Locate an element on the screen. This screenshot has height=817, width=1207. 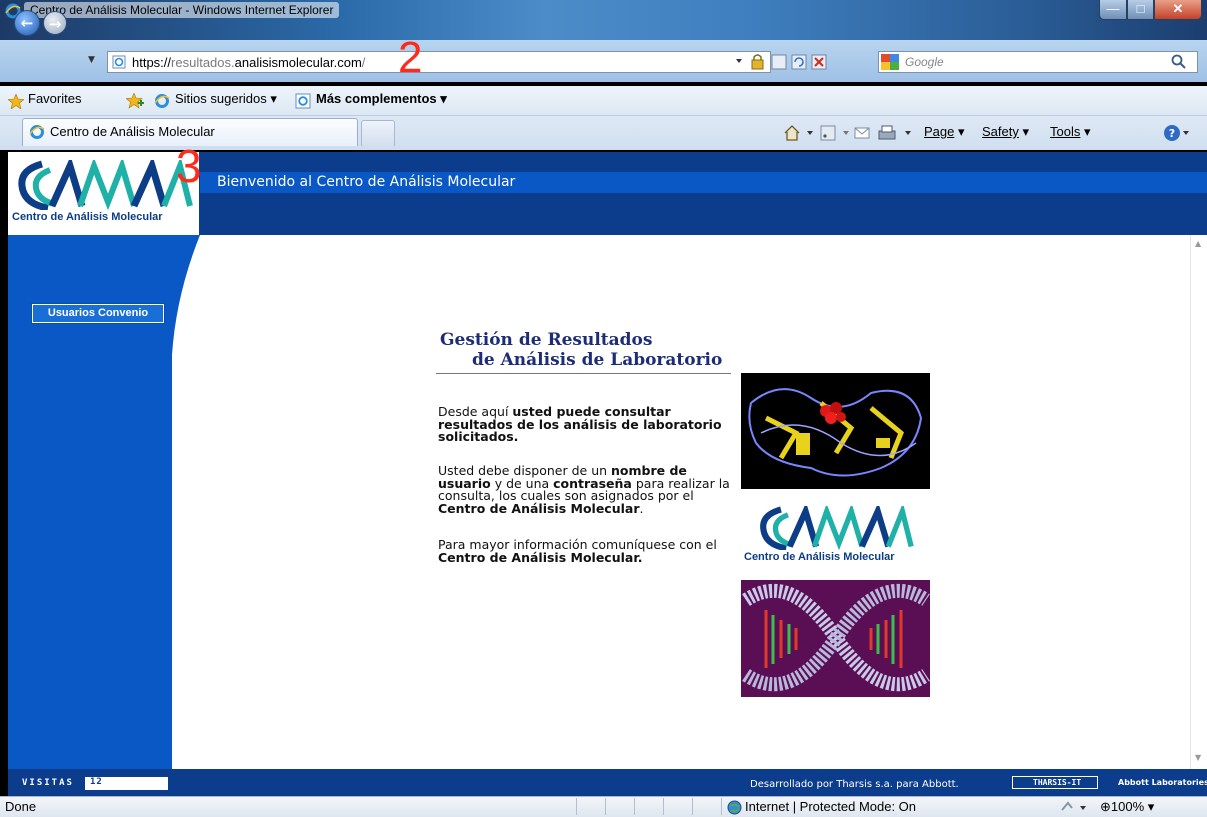
annotation-number-3: 3 is located at coordinates (189, 166).